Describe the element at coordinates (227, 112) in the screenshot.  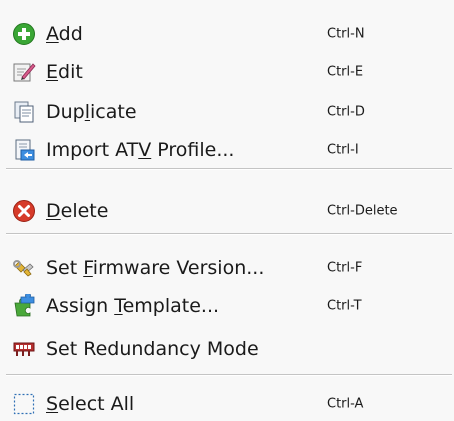
I see `menu-item-duplicate: Duplicate Ctrl-D` at that location.